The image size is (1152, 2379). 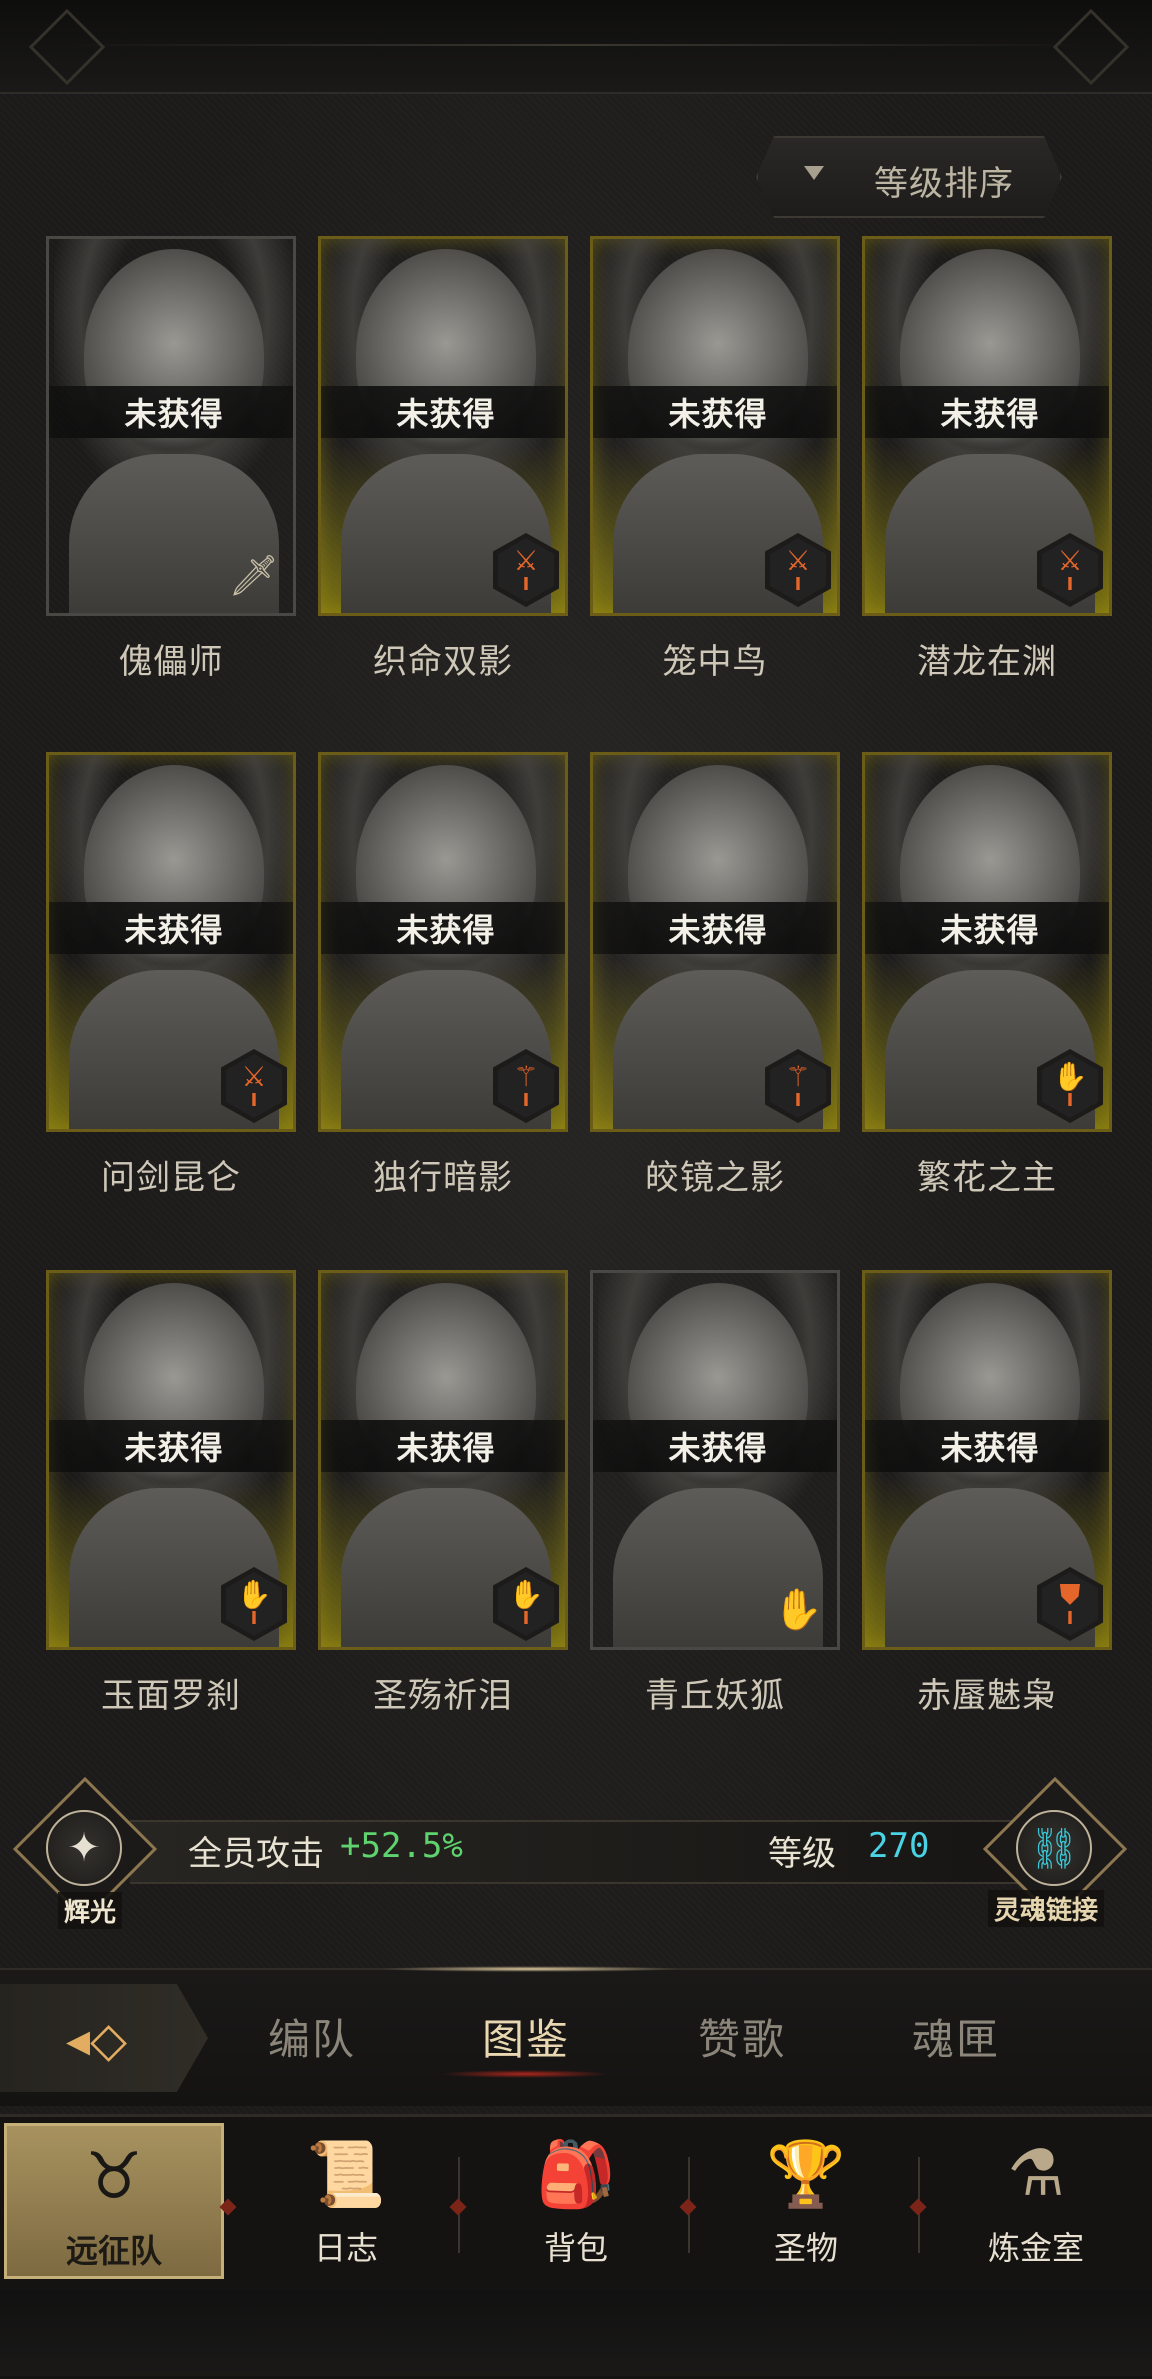 I want to click on hero-name: 赤蜃魅枭, so click(x=987, y=1696).